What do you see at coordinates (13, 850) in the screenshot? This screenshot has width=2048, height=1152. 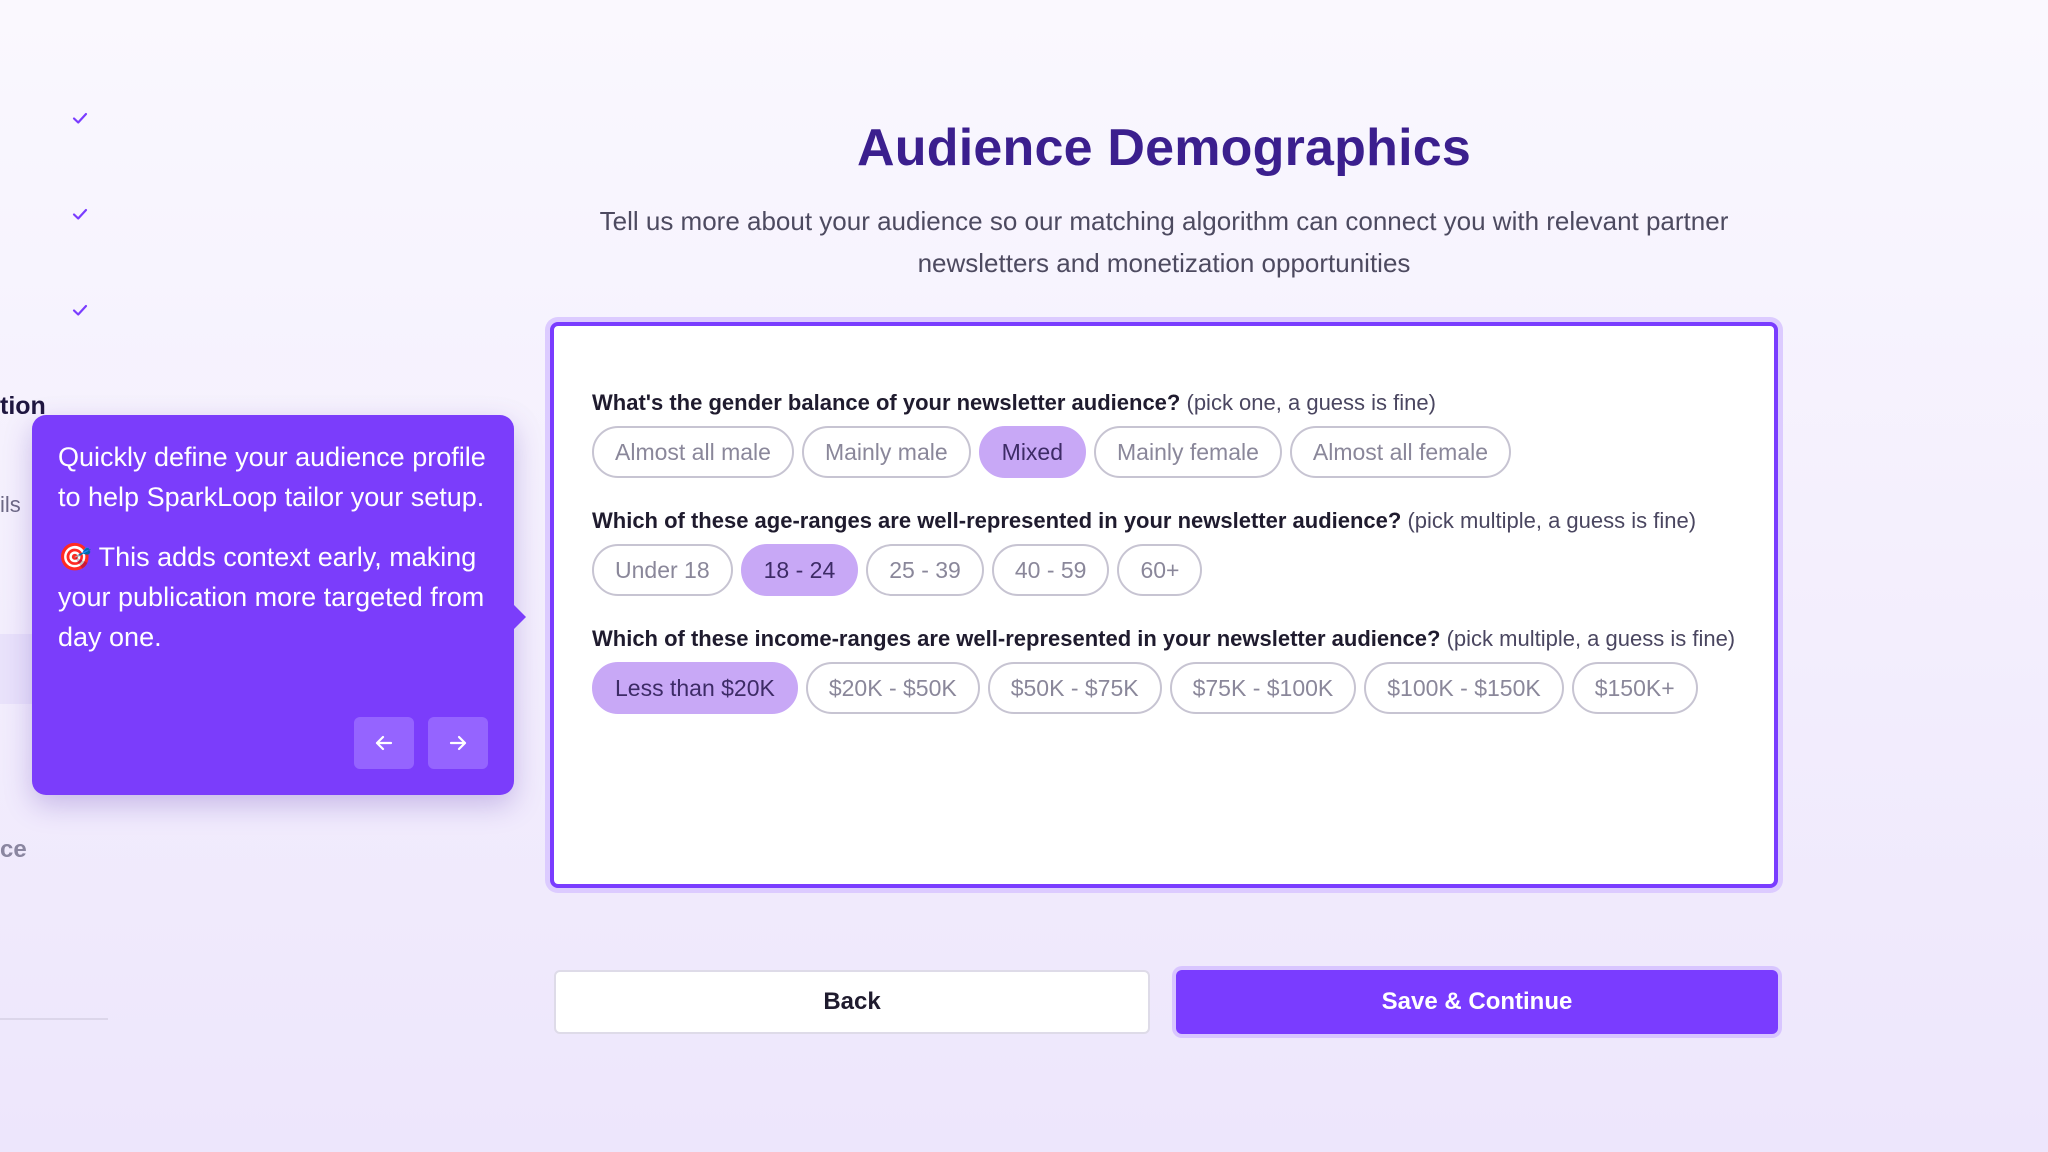 I see `sidebar-step-label: ce` at bounding box center [13, 850].